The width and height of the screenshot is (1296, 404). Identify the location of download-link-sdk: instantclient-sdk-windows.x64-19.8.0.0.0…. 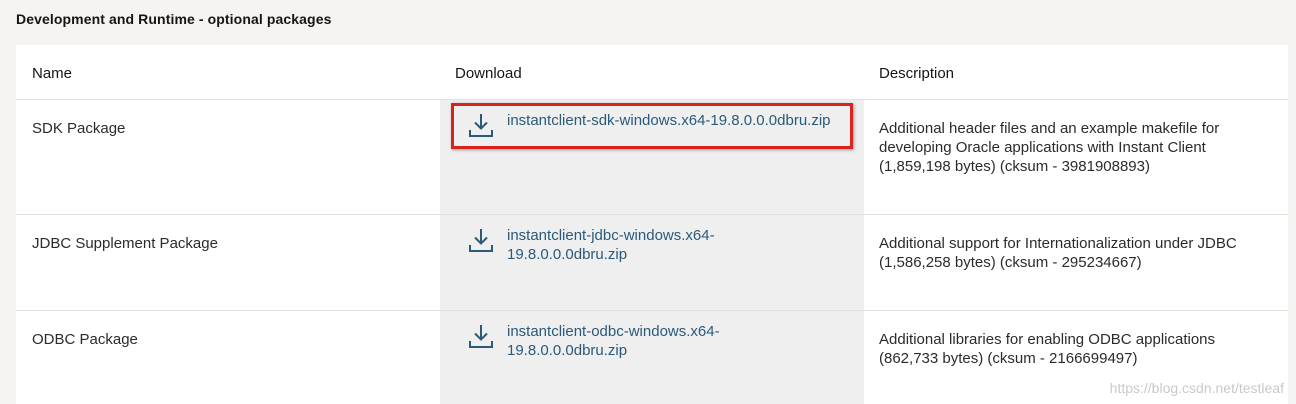
(657, 125).